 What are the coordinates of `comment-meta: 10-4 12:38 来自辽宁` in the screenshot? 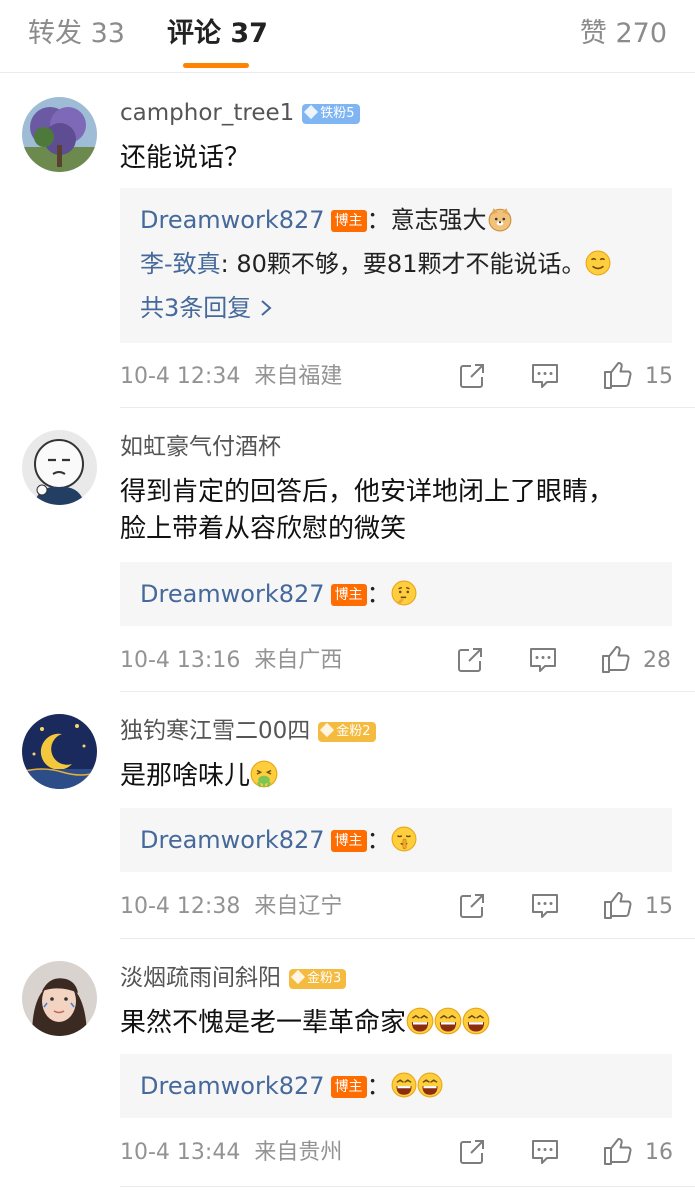 It's located at (231, 907).